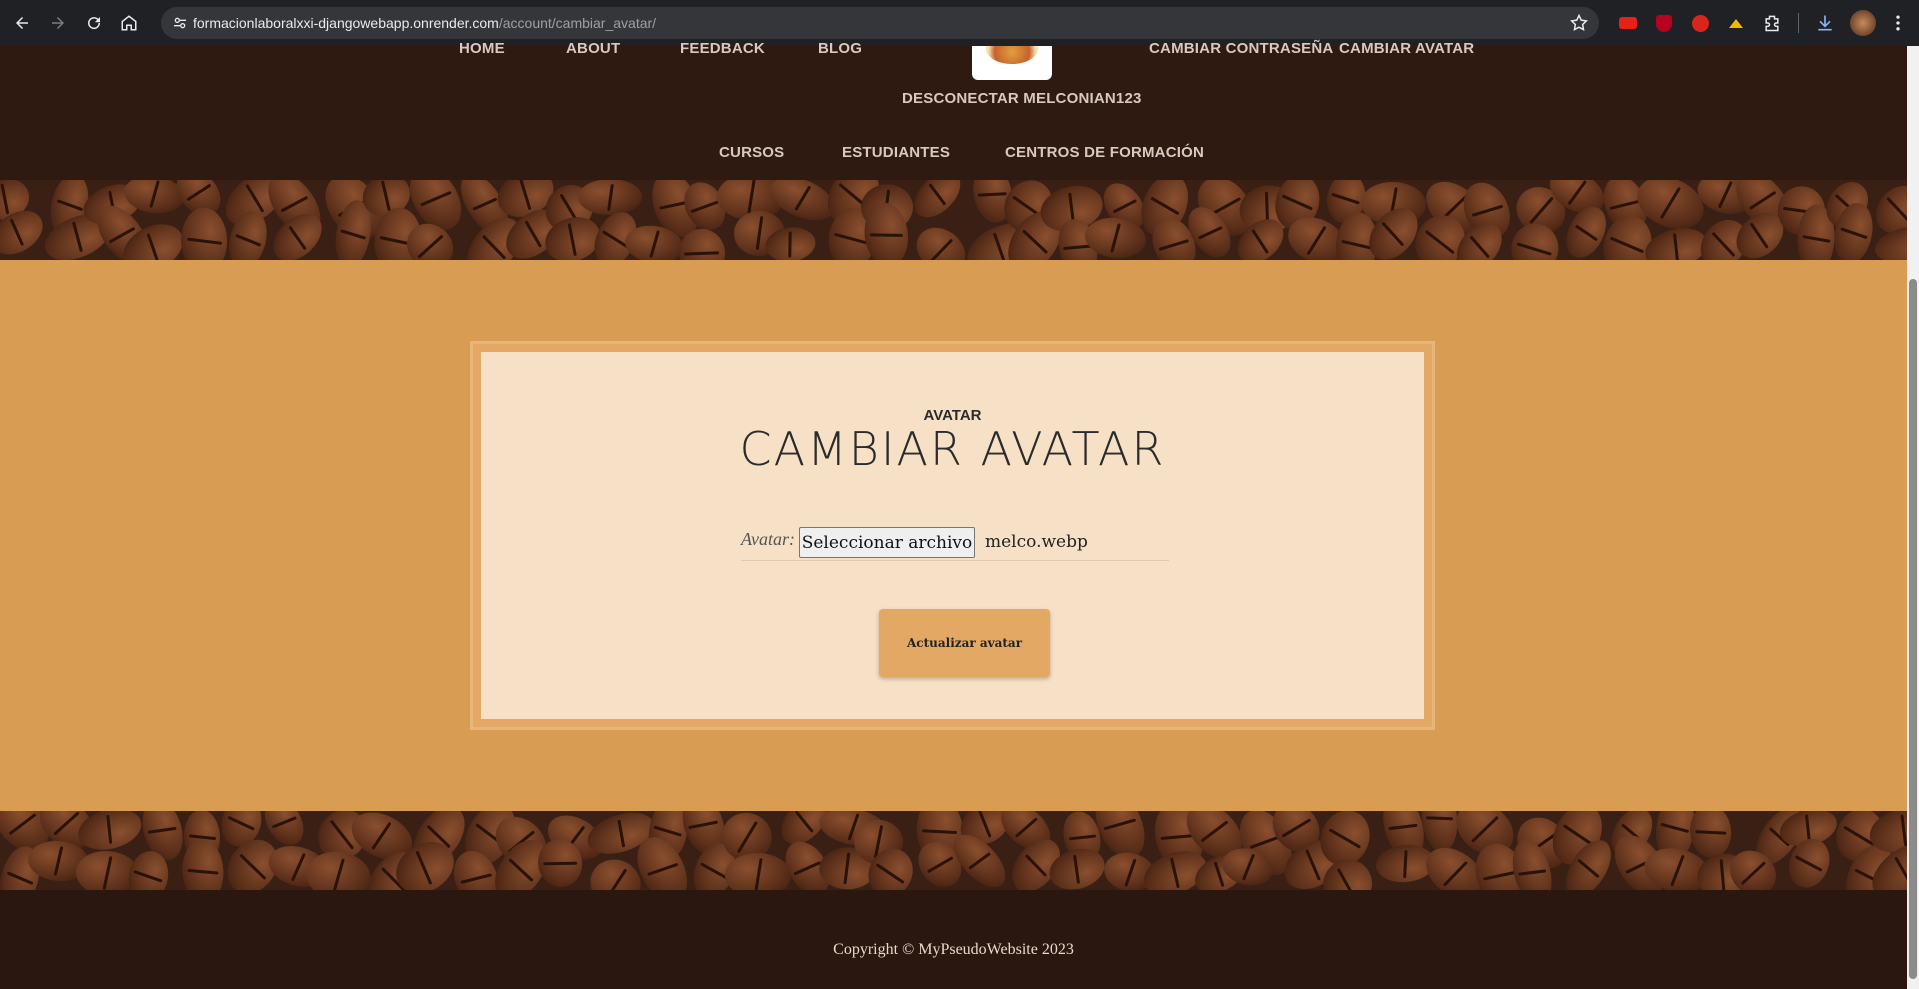 The height and width of the screenshot is (989, 1919). I want to click on arrow-extension-icon, so click(1736, 23).